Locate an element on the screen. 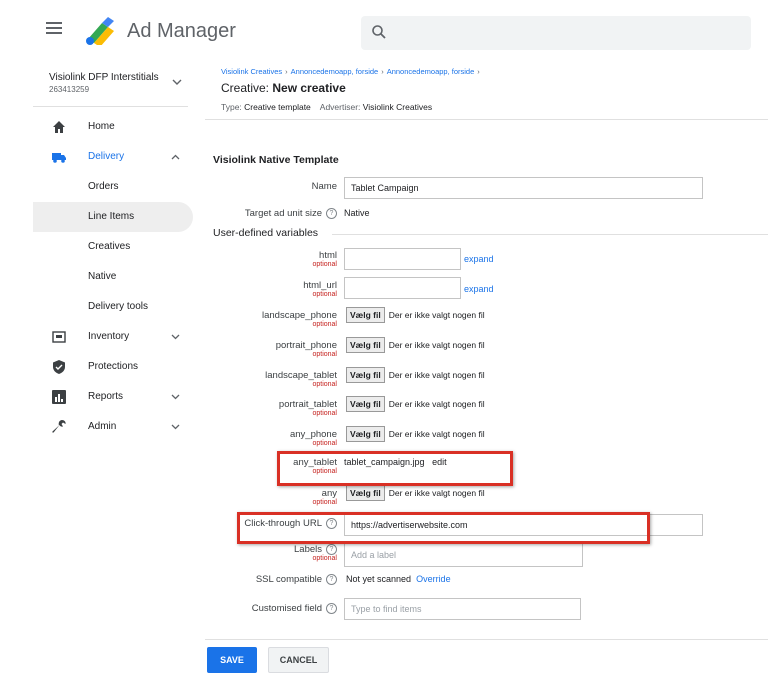 Image resolution: width=768 pixels, height=699 pixels. sidebar-item-delivery: Delivery is located at coordinates (97, 157).